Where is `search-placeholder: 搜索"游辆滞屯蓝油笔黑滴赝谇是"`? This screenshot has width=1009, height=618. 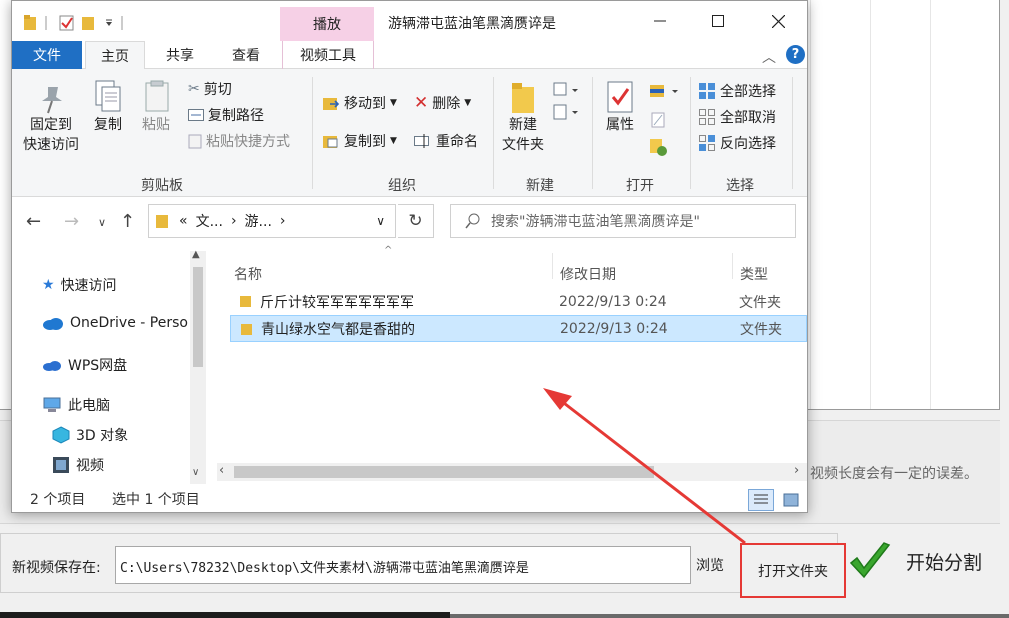
search-placeholder: 搜索"游辆滞屯蓝油笔黑滴赝谇是" is located at coordinates (595, 222).